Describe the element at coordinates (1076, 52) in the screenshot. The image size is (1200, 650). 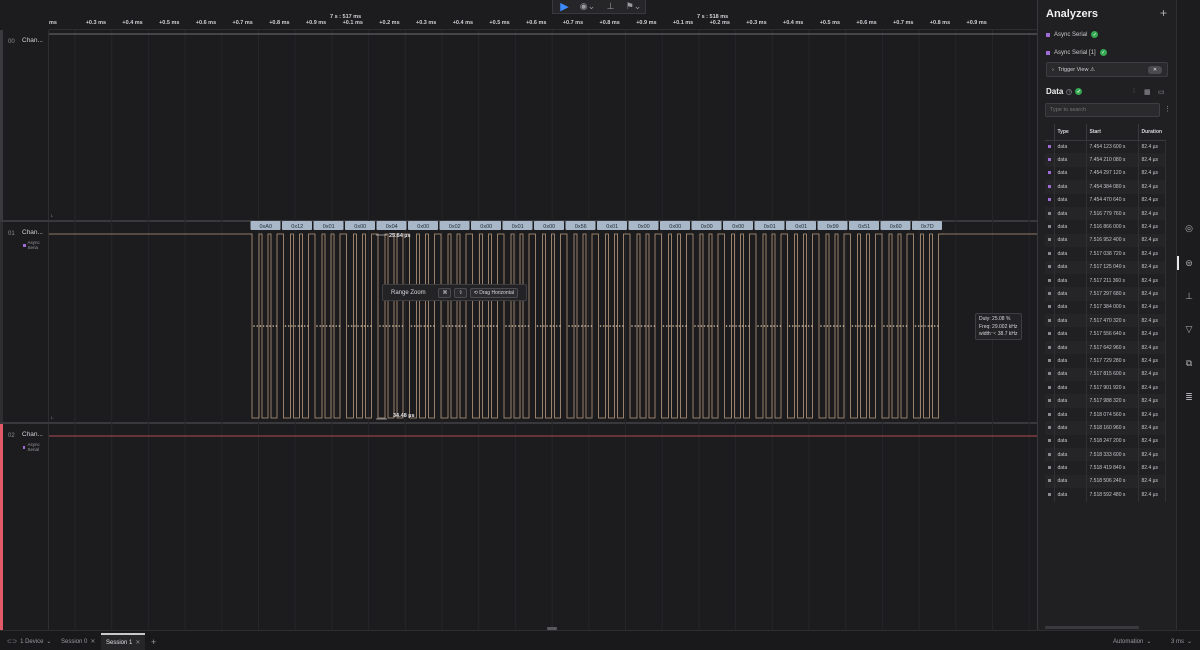
I see `analyzer-item: Async Serial [1] ✓` at that location.